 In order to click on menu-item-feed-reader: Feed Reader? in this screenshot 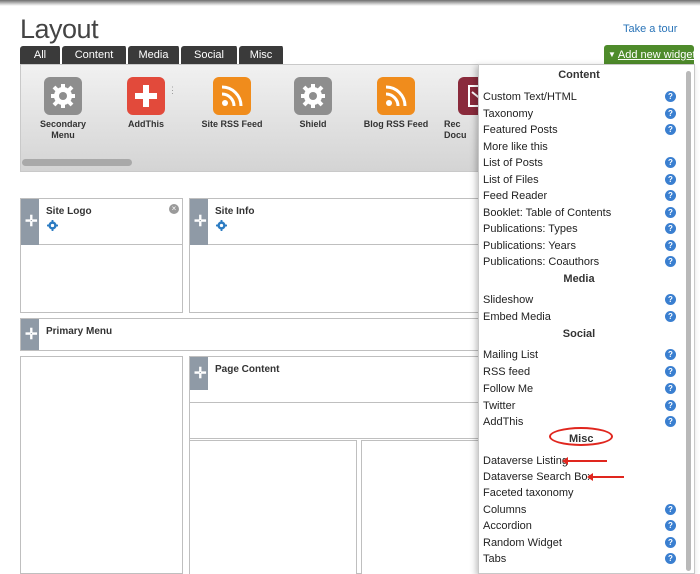, I will do `click(581, 196)`.